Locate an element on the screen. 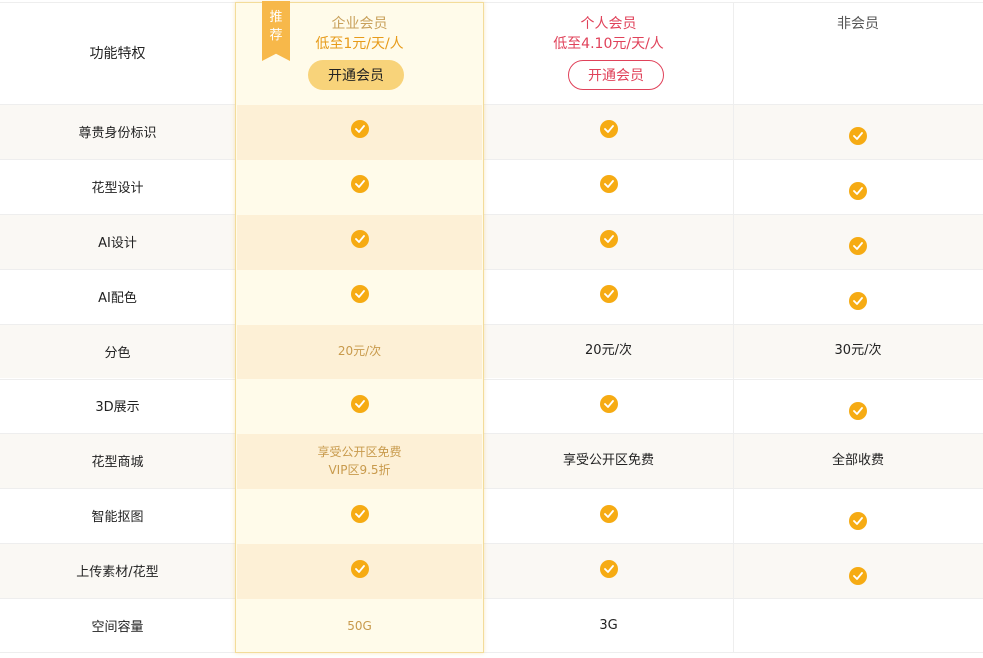 This screenshot has height=658, width=983. non-member-header: 非会员 is located at coordinates (858, 53).